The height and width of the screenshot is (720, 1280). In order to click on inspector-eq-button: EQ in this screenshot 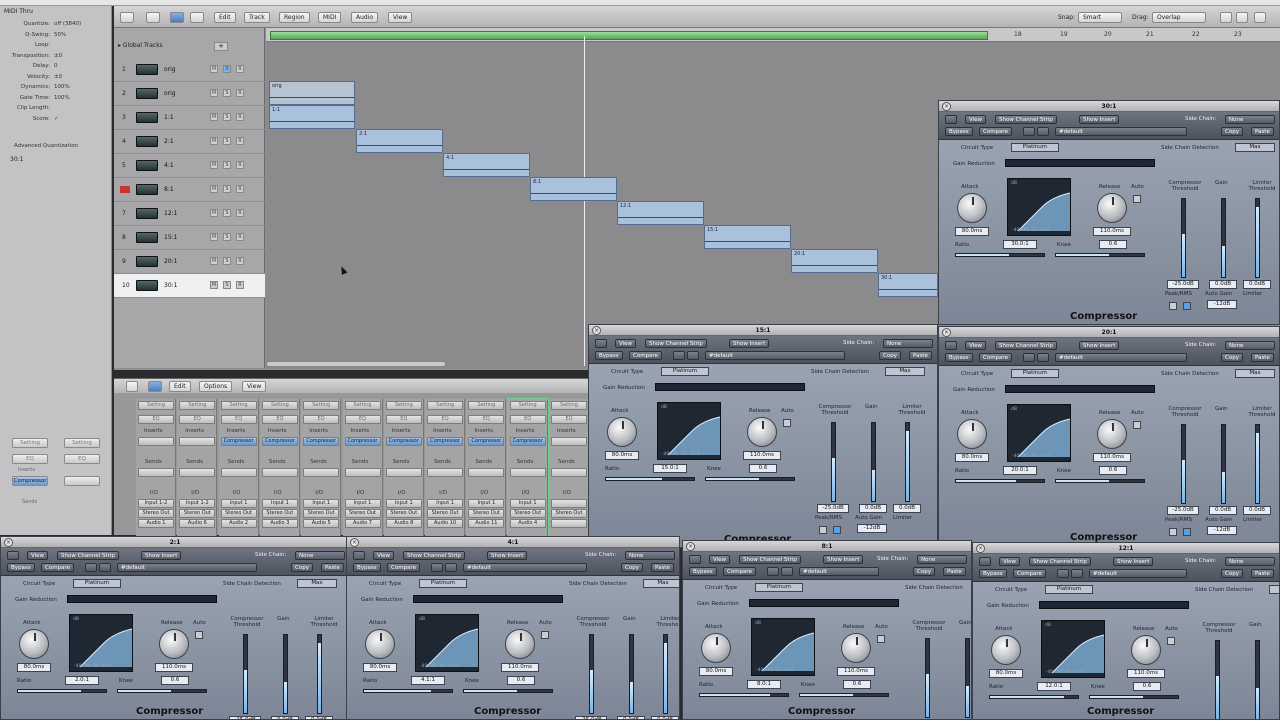, I will do `click(30, 459)`.